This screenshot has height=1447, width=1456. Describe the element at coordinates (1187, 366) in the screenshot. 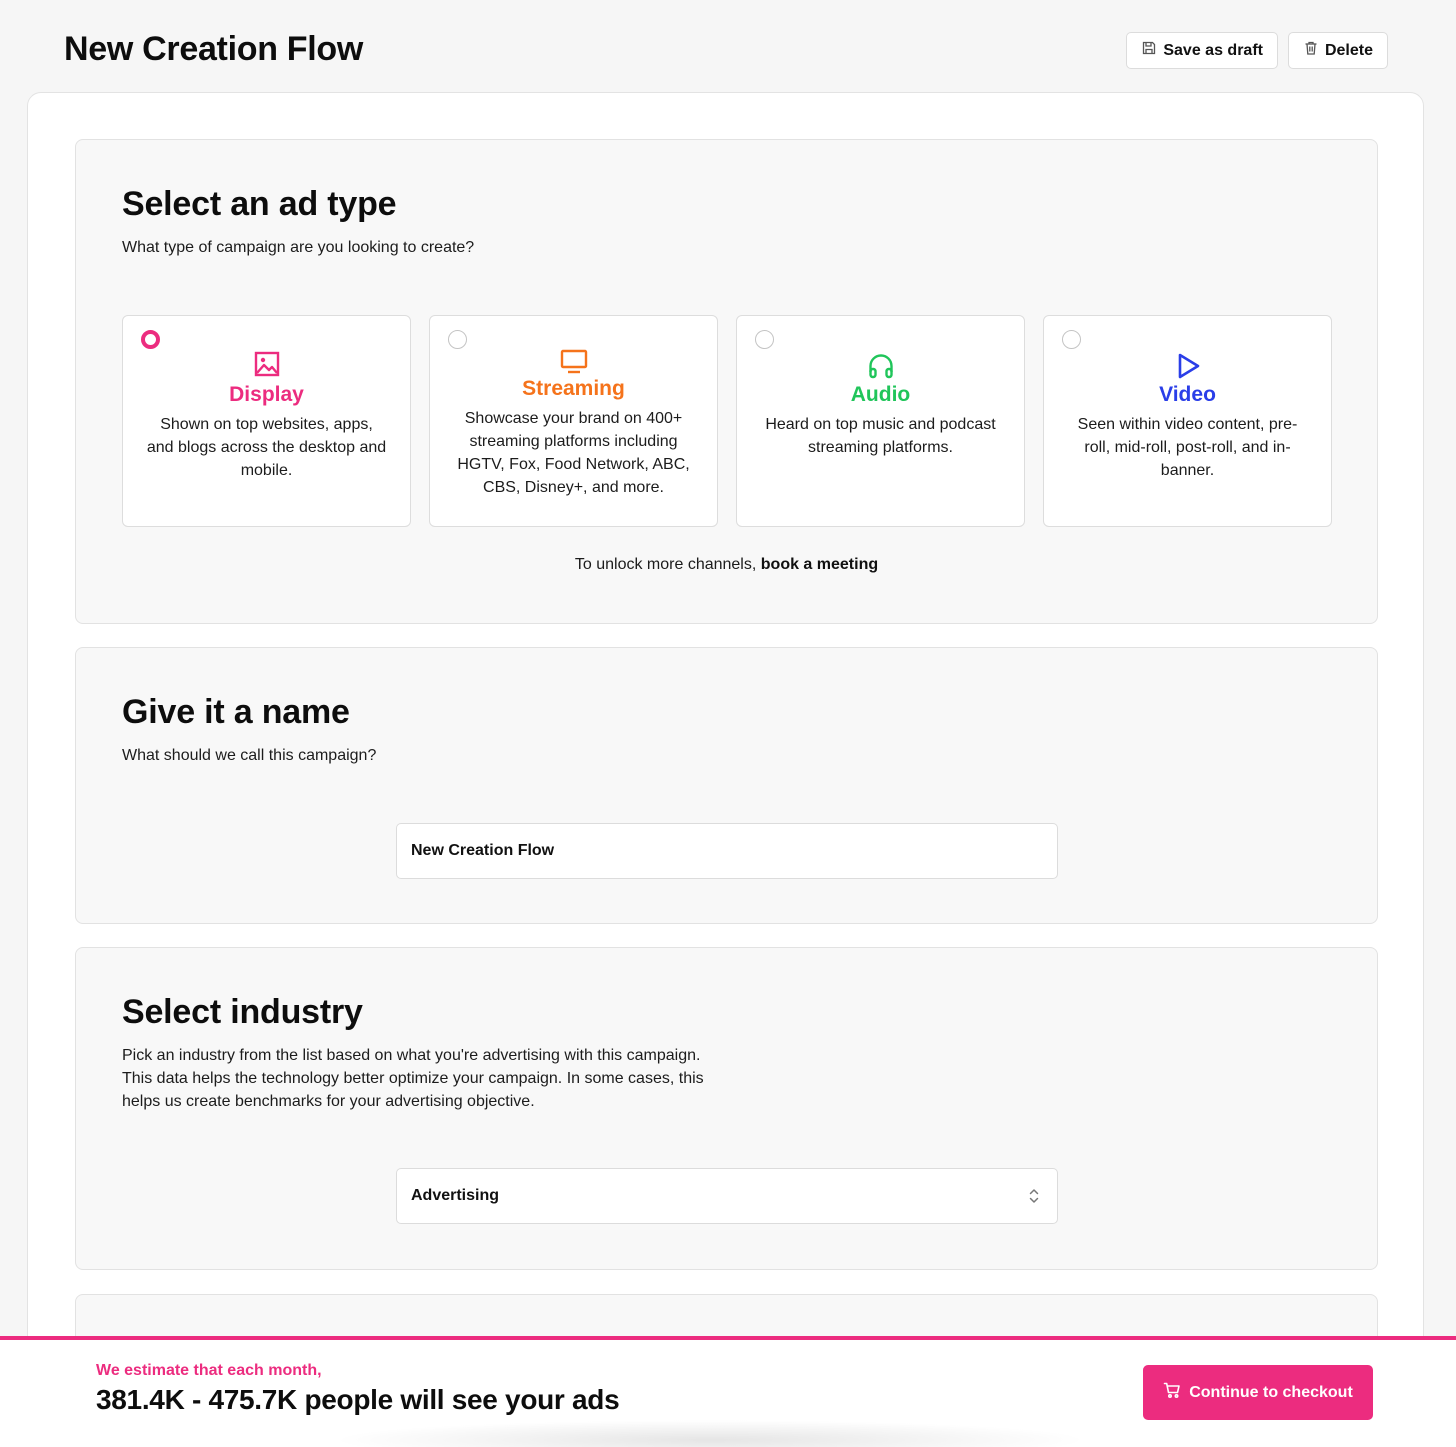

I see `play-icon` at that location.